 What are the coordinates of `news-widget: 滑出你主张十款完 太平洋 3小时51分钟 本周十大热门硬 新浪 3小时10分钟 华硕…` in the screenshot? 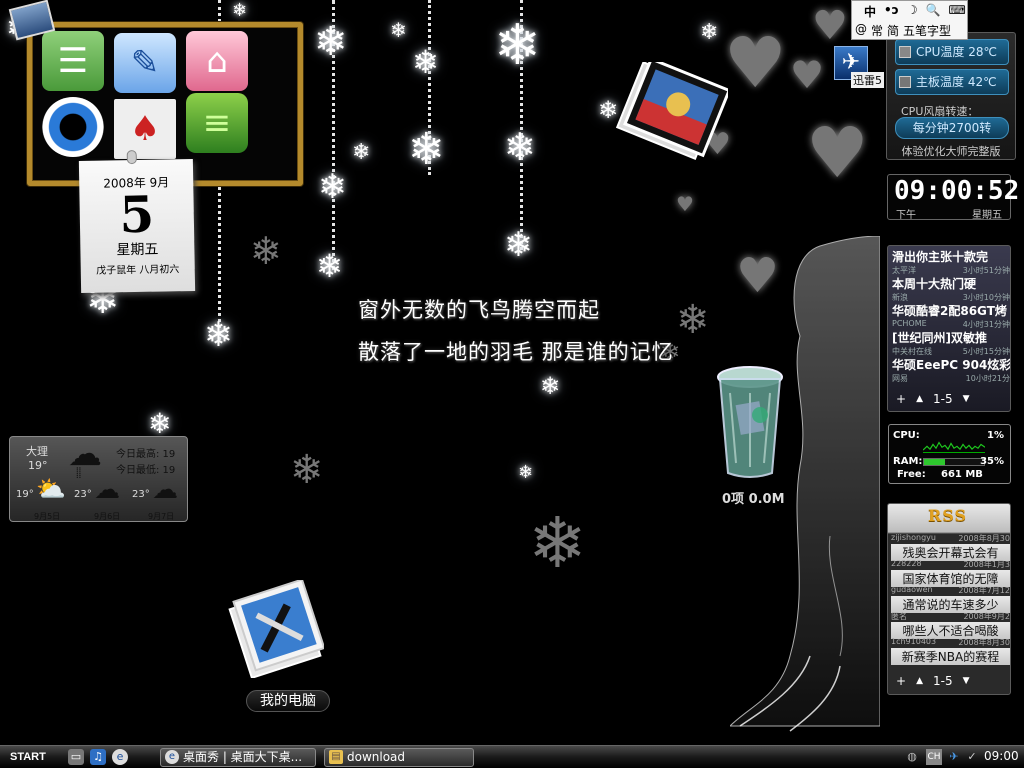 It's located at (949, 328).